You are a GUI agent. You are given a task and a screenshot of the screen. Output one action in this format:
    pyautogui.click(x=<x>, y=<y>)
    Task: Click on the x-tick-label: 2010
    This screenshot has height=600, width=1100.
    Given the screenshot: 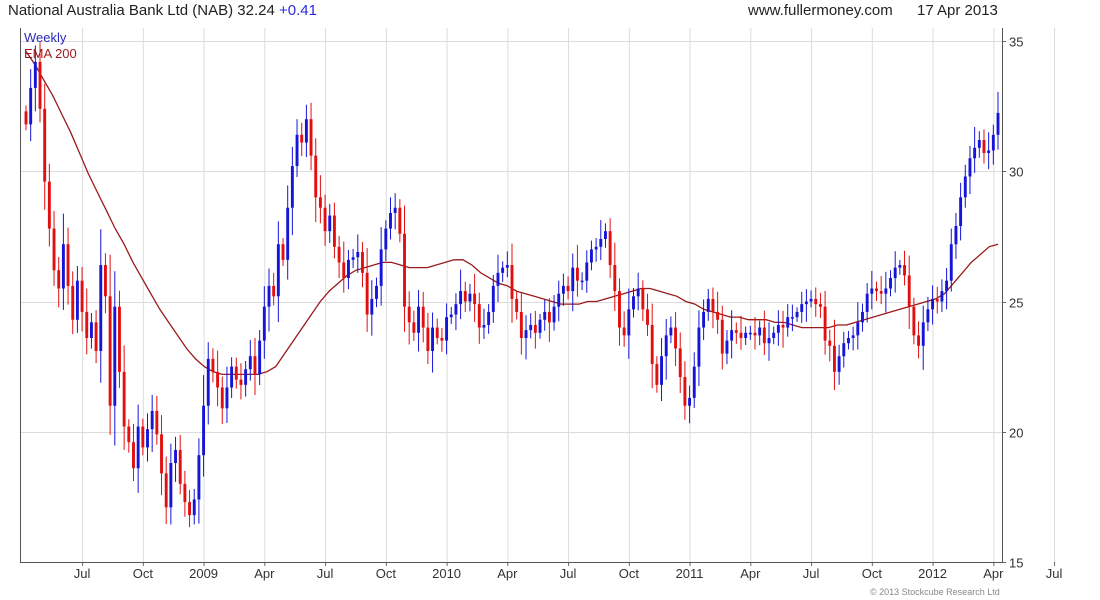 What is the action you would take?
    pyautogui.click(x=446, y=573)
    